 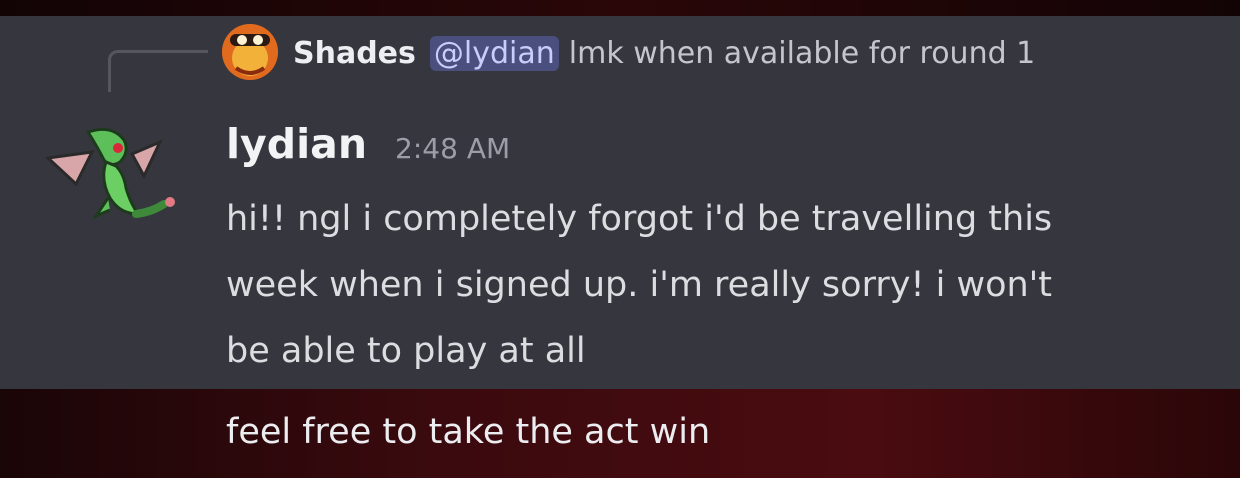 I want to click on reply-author-avatar, so click(x=250, y=52).